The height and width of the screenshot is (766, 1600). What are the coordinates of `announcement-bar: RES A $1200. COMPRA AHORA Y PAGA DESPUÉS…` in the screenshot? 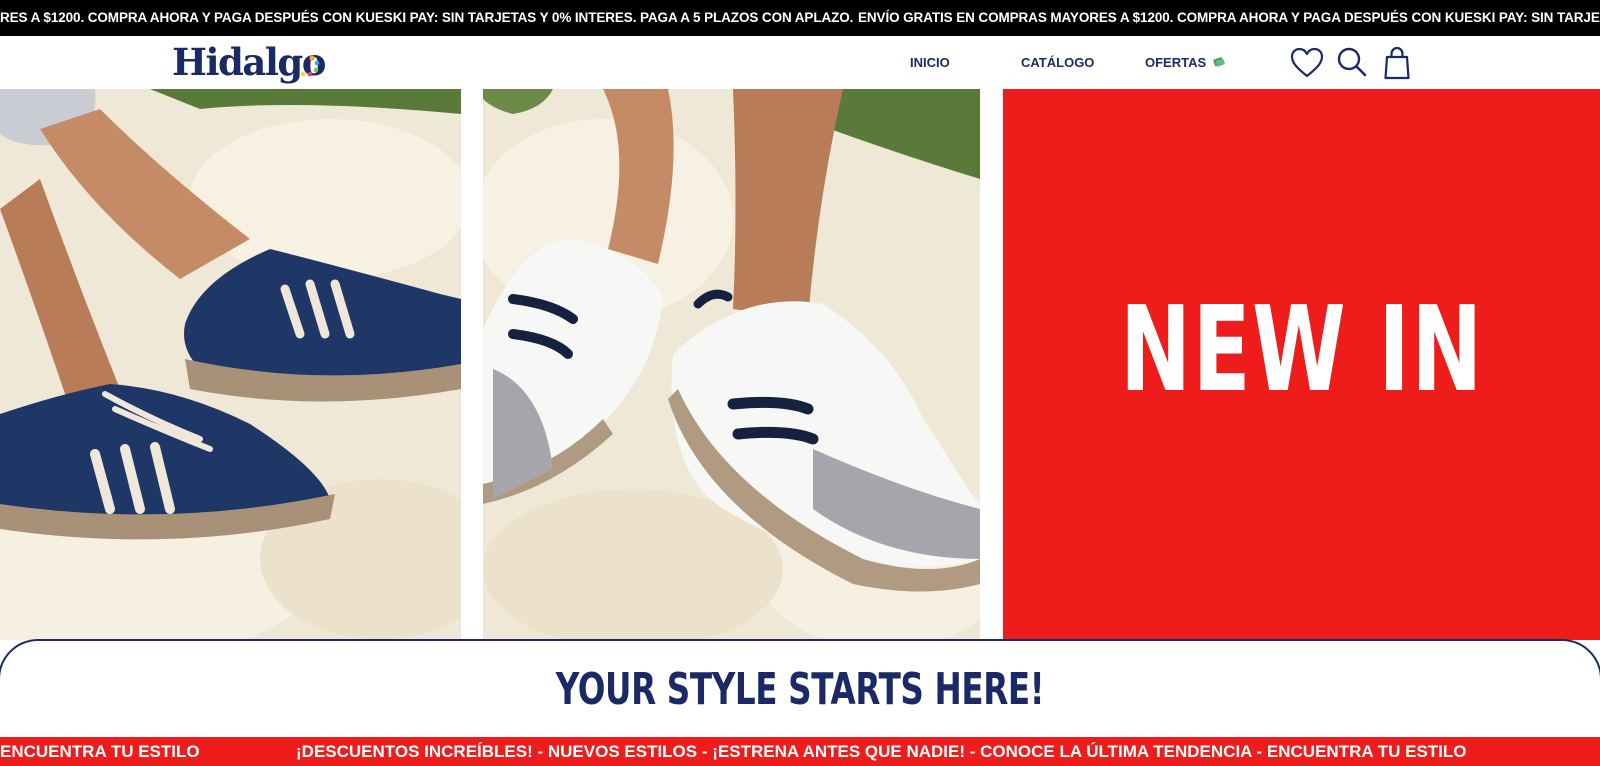 It's located at (800, 18).